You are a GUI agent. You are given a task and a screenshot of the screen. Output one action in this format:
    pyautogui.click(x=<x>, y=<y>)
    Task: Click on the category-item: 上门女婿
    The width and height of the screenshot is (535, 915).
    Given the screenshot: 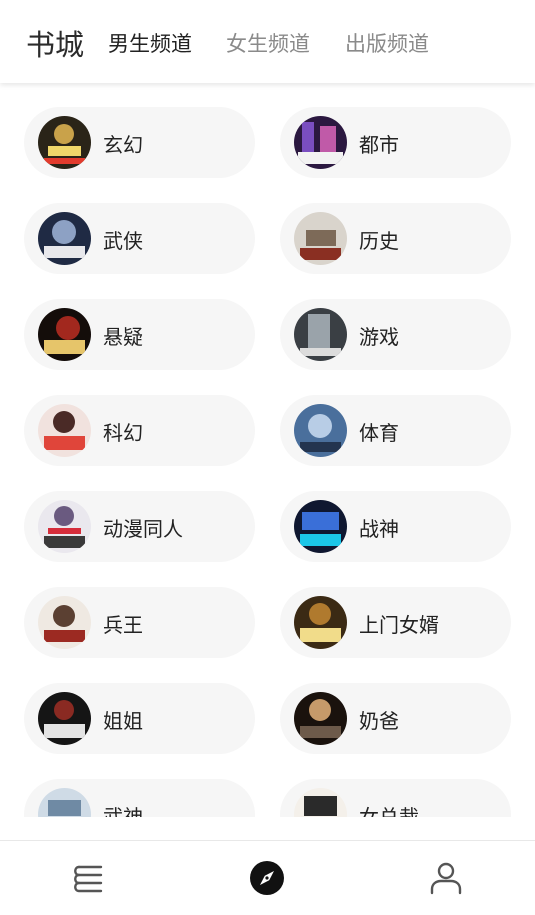 What is the action you would take?
    pyautogui.click(x=395, y=622)
    